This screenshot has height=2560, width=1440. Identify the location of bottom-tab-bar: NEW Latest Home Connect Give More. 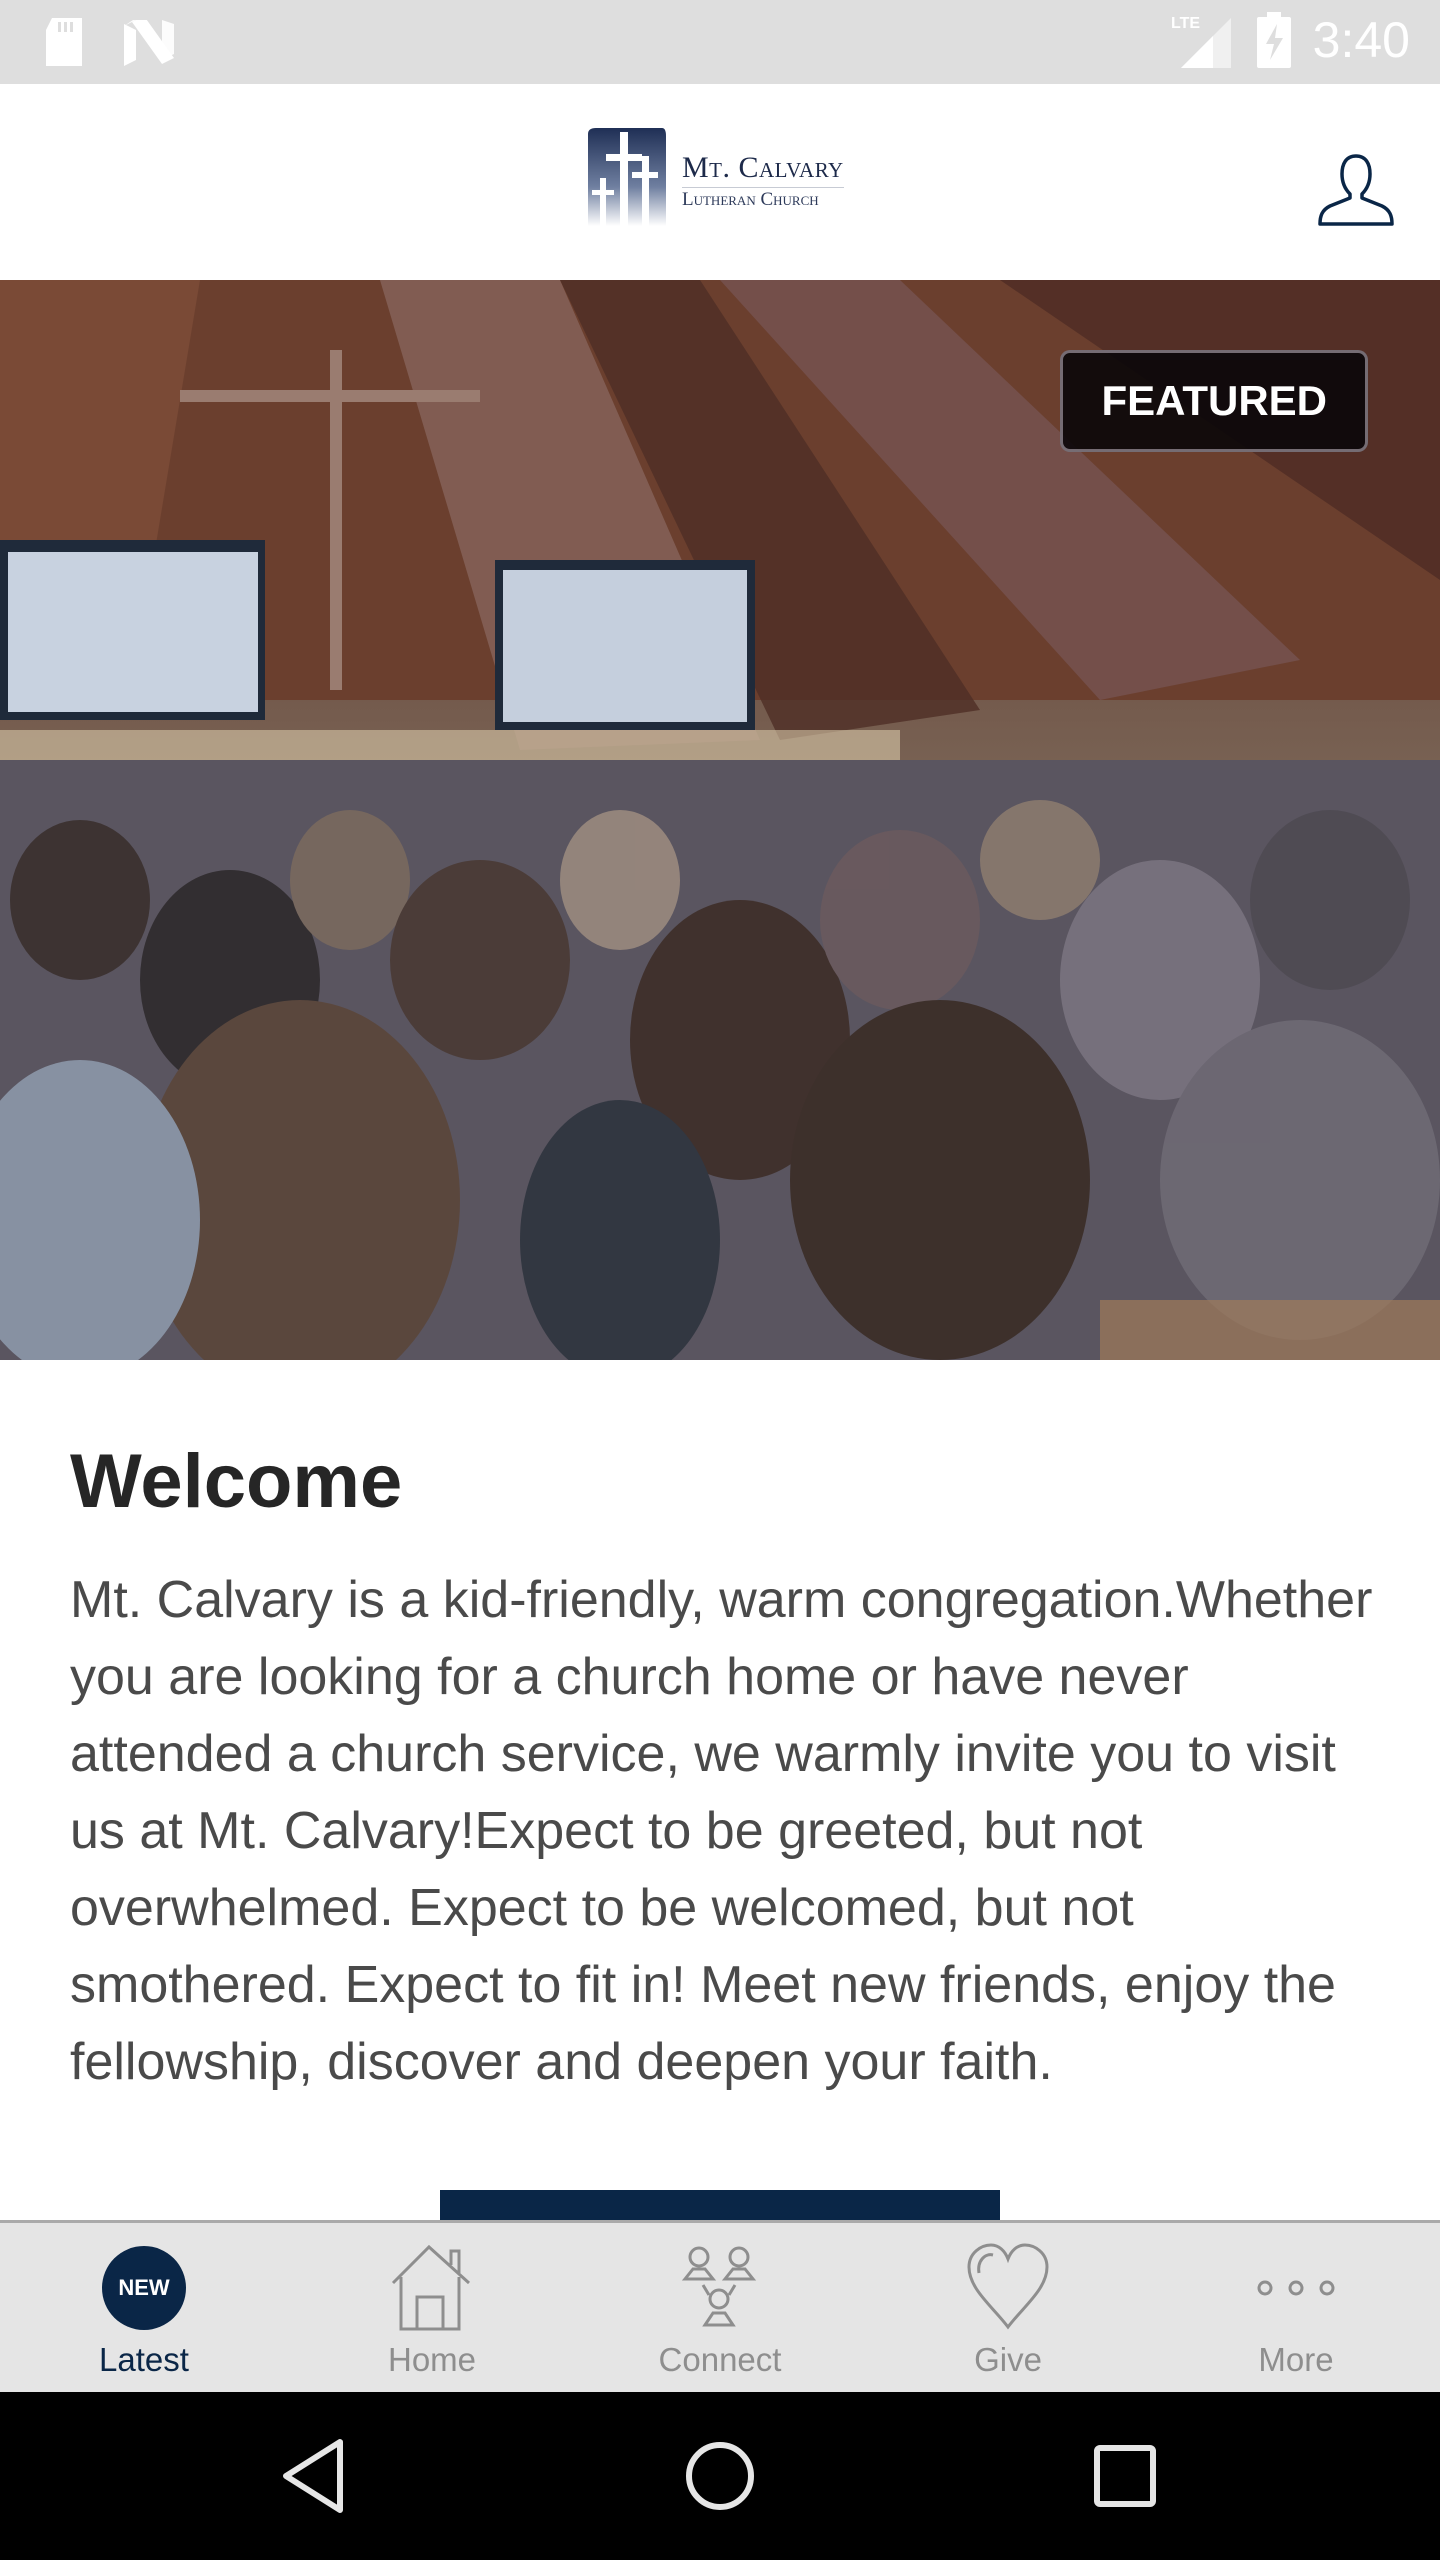
(720, 2306).